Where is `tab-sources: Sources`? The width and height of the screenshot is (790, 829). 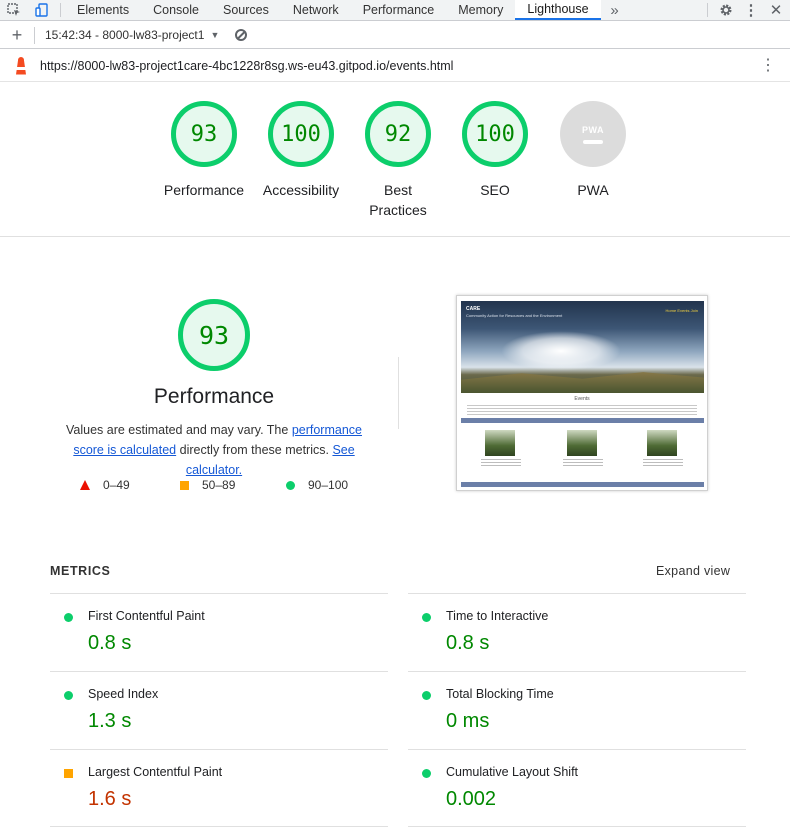 tab-sources: Sources is located at coordinates (246, 10).